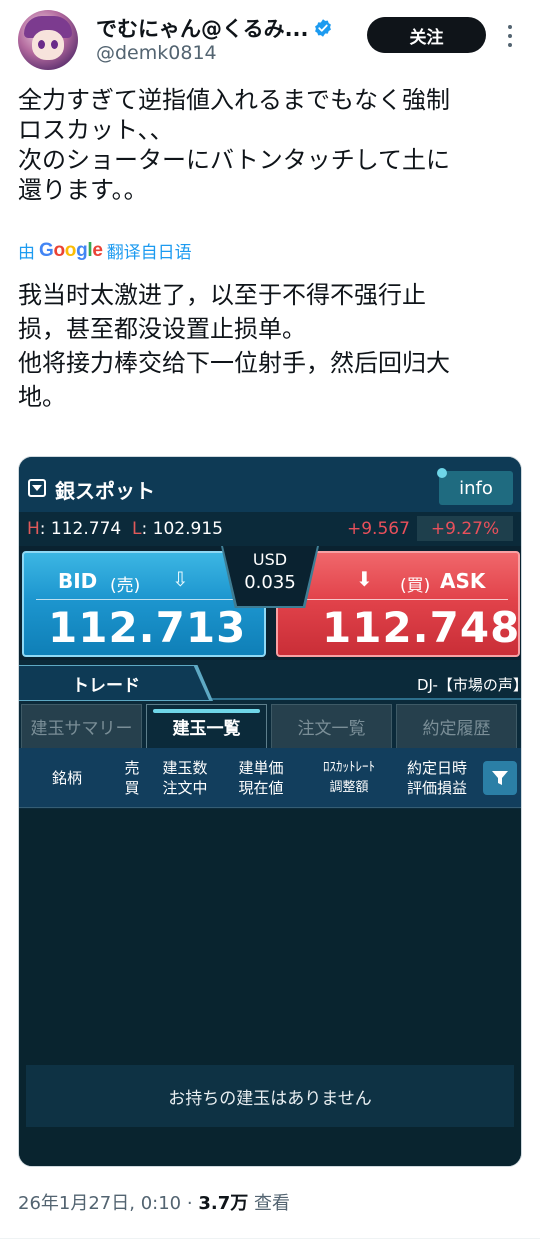  Describe the element at coordinates (500, 778) in the screenshot. I see `filter-icon` at that location.